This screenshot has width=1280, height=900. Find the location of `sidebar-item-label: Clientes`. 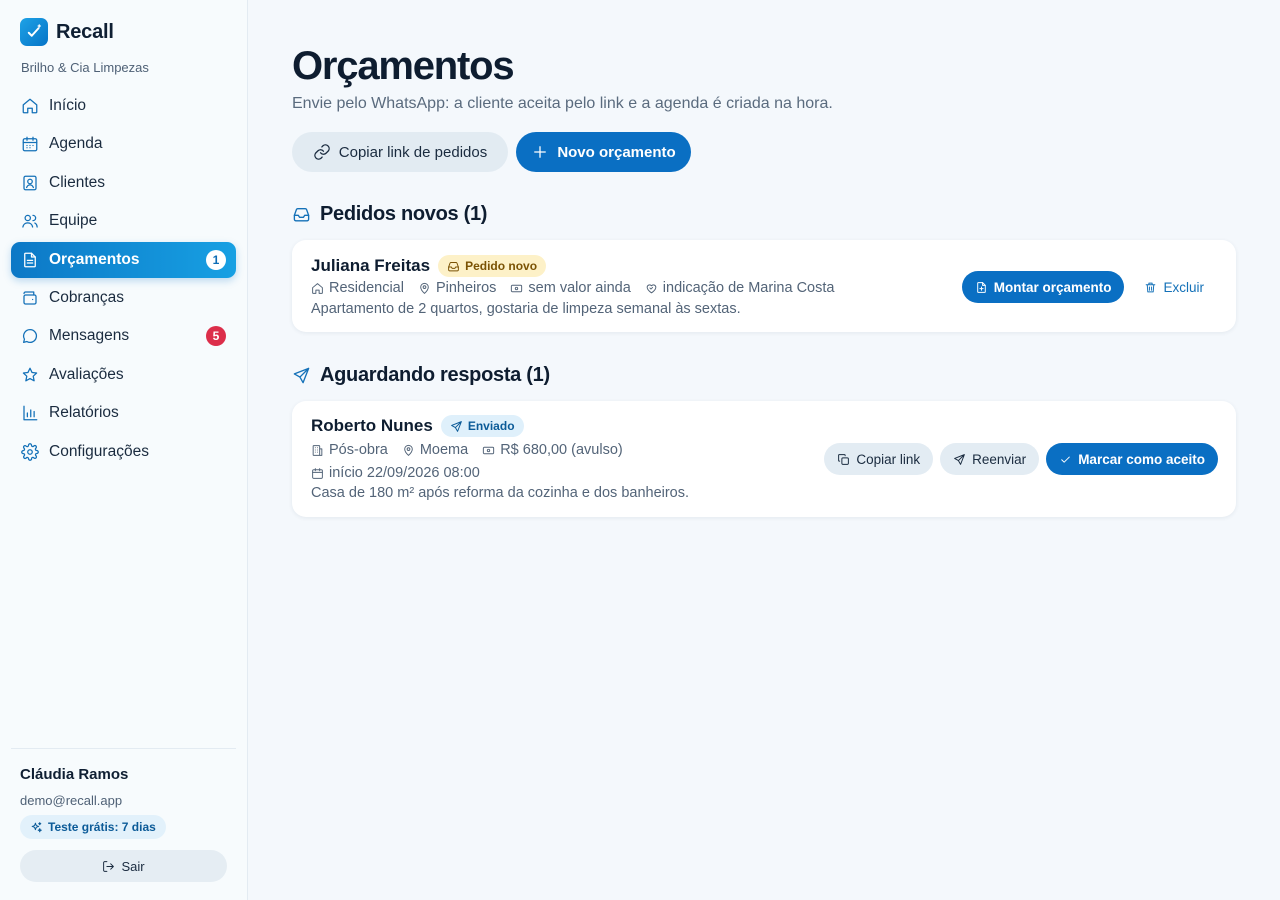

sidebar-item-label: Clientes is located at coordinates (77, 182).